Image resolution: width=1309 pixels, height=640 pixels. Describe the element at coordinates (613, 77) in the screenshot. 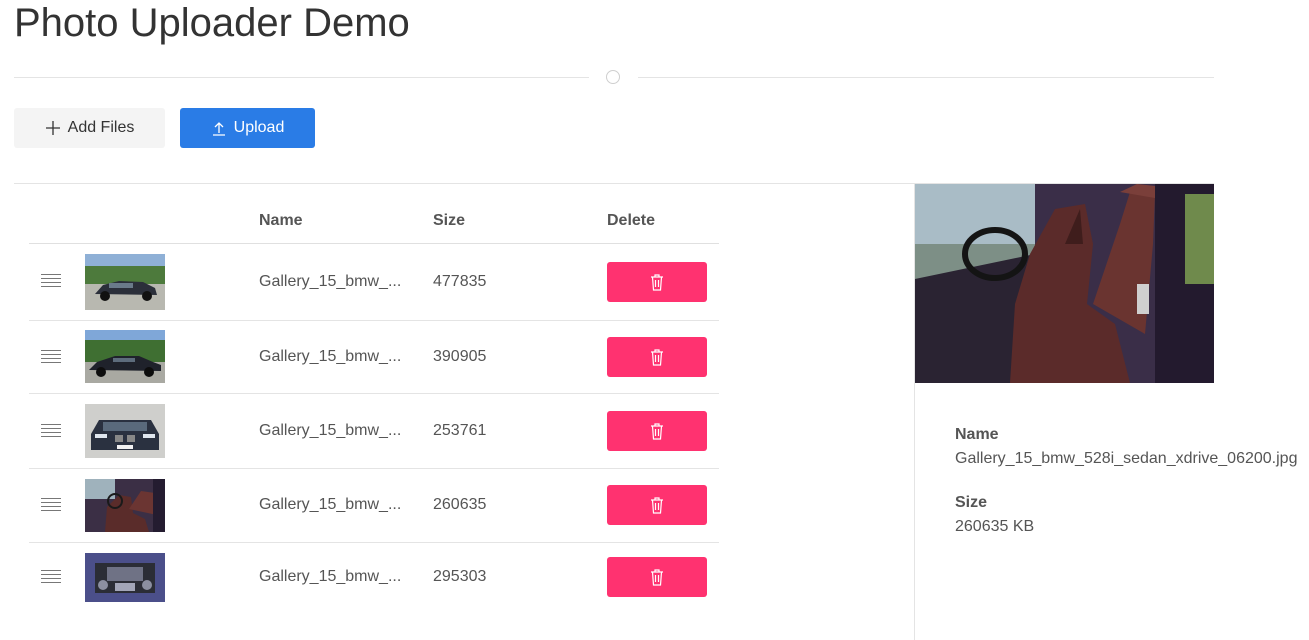

I see `divider-circle-icon` at that location.